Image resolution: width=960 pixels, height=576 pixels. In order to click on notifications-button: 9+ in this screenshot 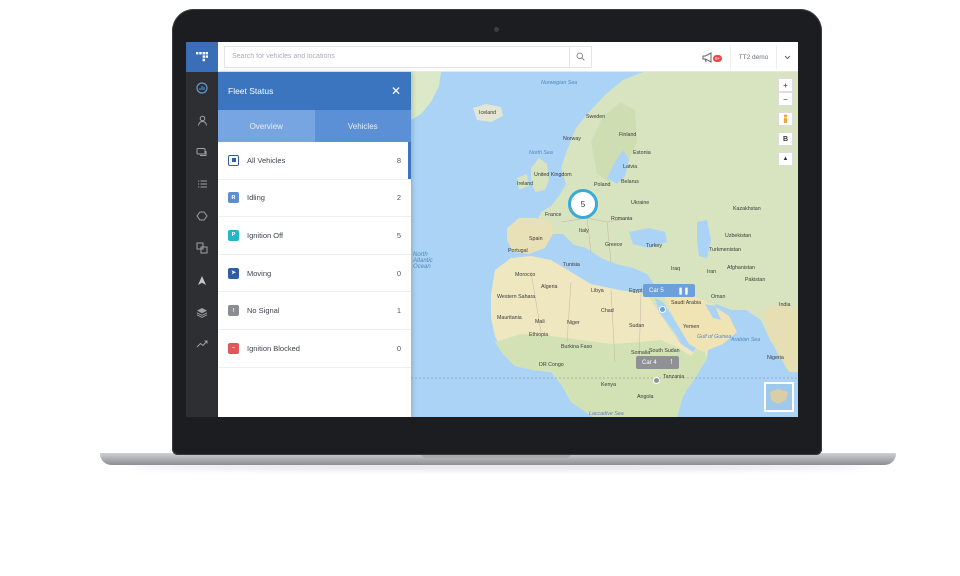, I will do `click(713, 57)`.